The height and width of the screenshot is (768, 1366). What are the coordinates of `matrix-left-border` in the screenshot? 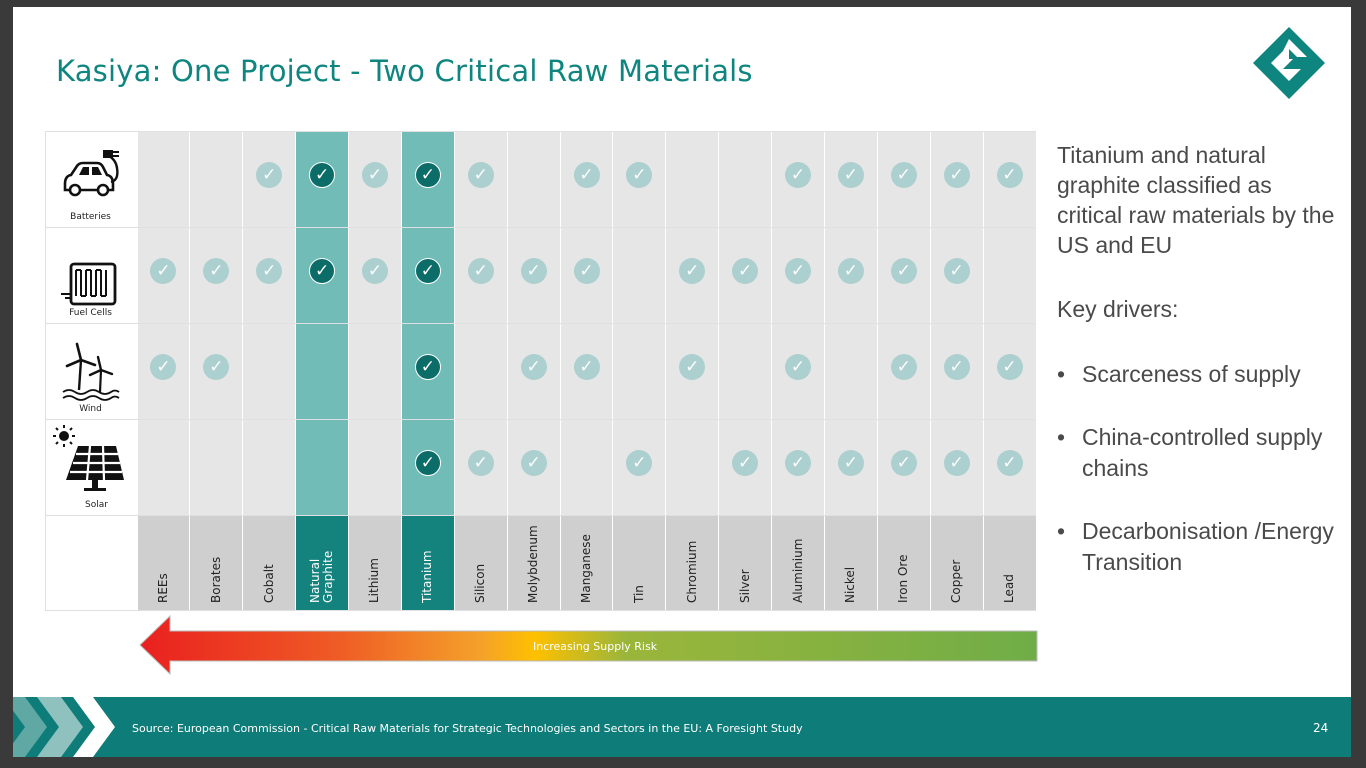 It's located at (45, 371).